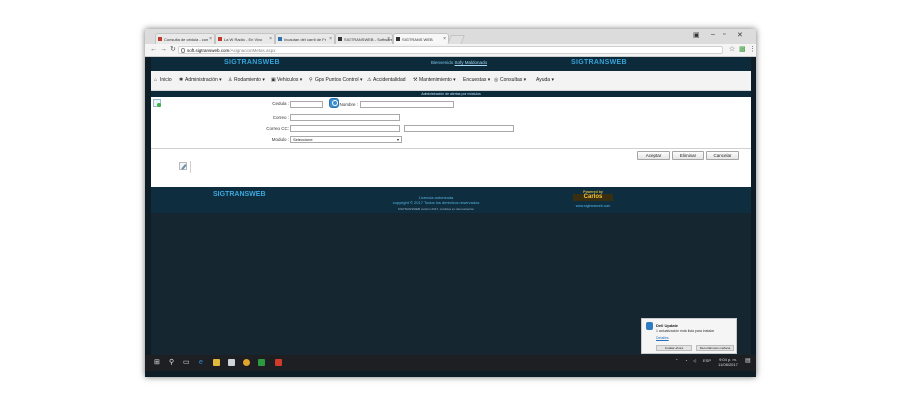  What do you see at coordinates (397, 139) in the screenshot?
I see `chevron-down-icon: ▾` at bounding box center [397, 139].